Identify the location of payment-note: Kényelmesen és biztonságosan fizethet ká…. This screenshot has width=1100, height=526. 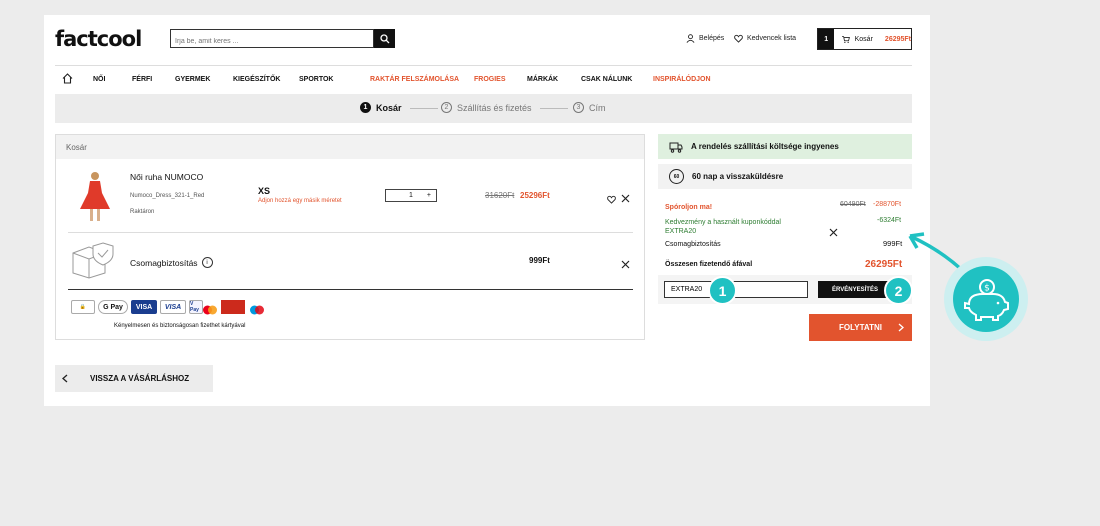
(180, 326).